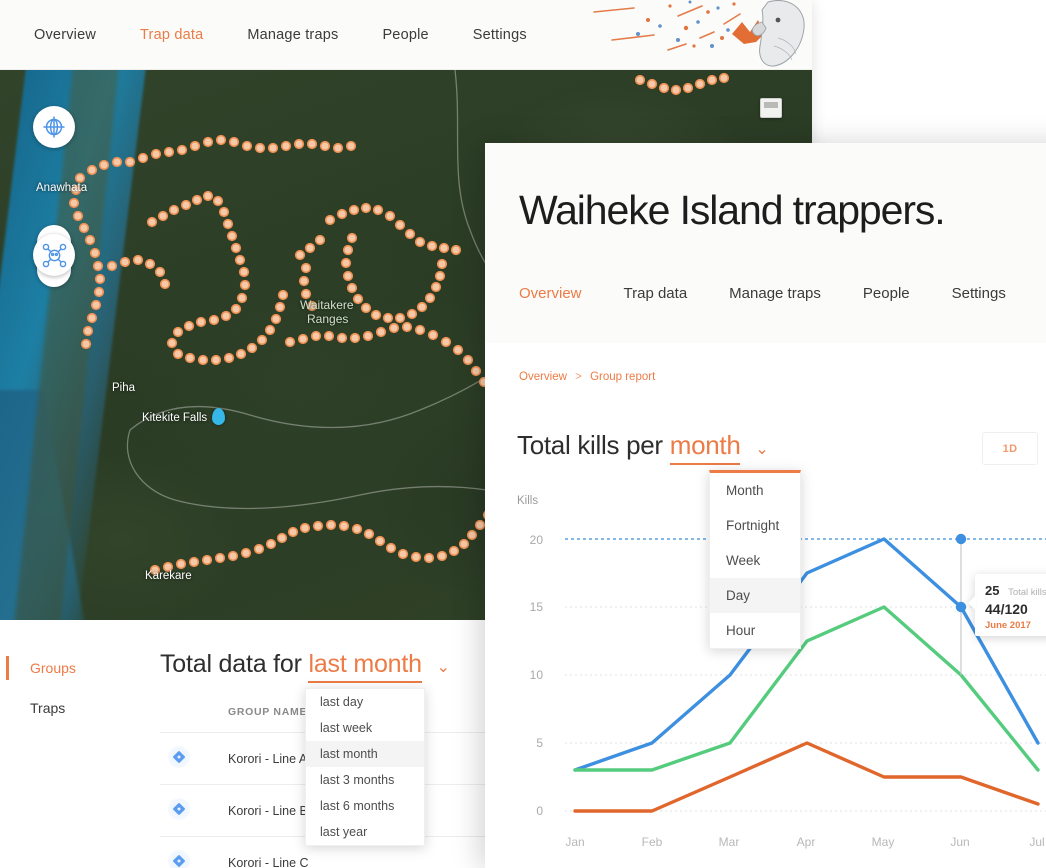  Describe the element at coordinates (806, 842) in the screenshot. I see `x-tick-apr: Apr` at that location.